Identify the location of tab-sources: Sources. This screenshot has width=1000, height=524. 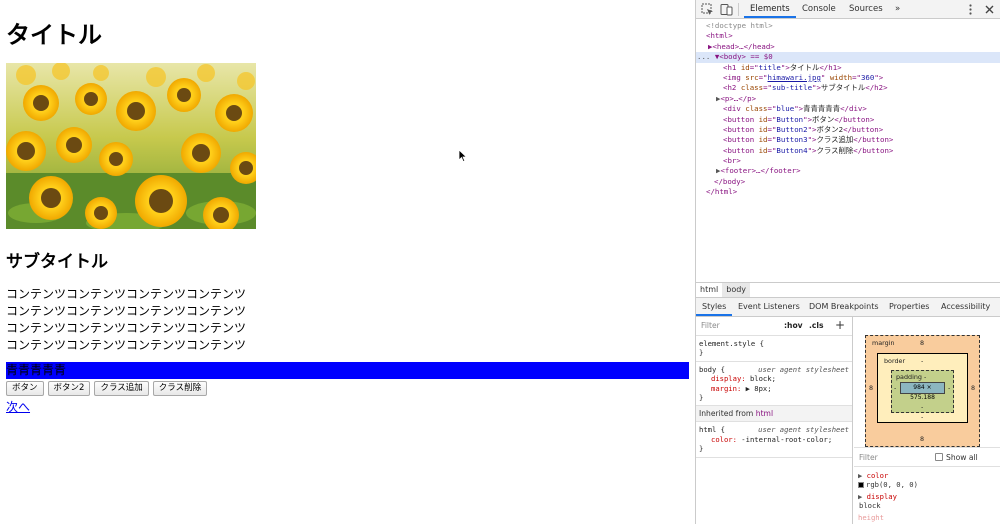
(866, 9).